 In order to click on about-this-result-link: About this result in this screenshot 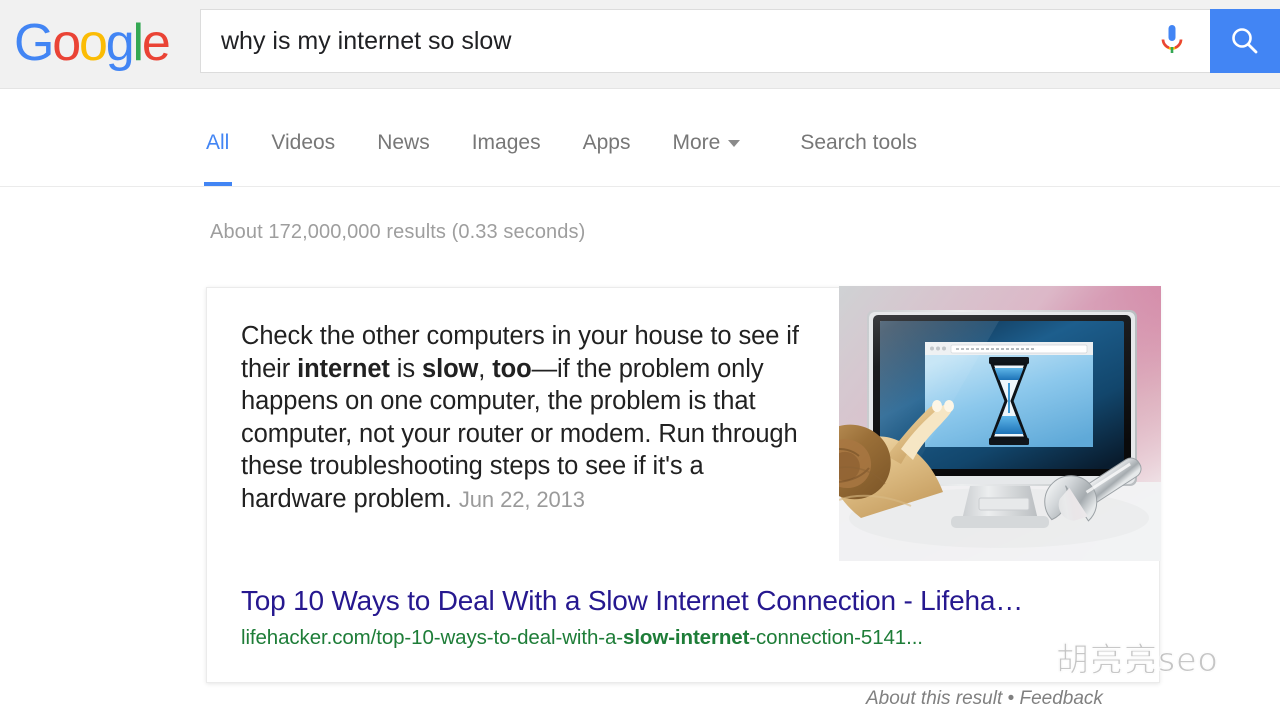, I will do `click(934, 698)`.